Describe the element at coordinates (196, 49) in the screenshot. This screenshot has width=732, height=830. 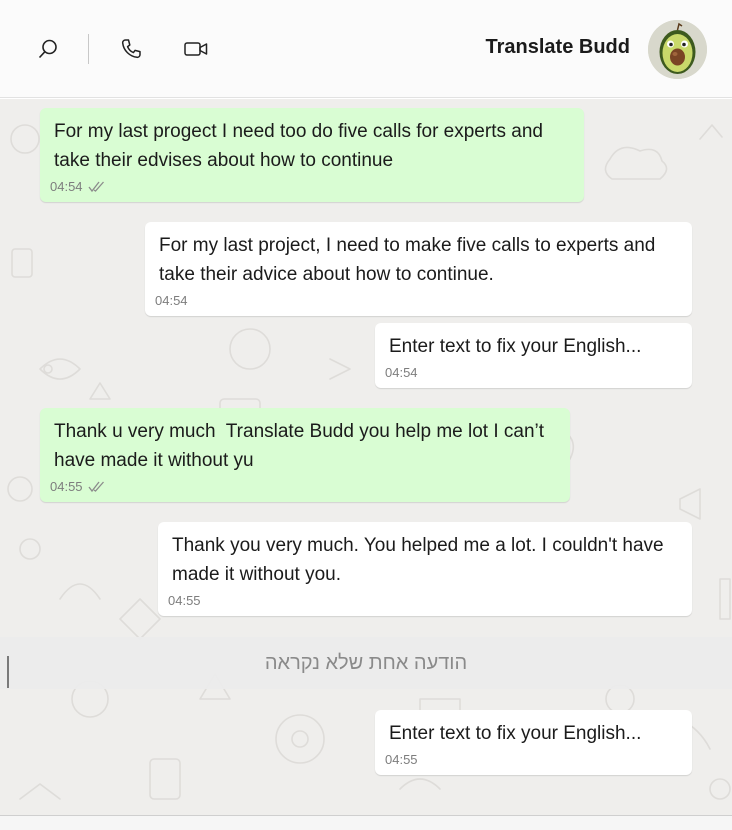
I see `video-camera-icon` at that location.